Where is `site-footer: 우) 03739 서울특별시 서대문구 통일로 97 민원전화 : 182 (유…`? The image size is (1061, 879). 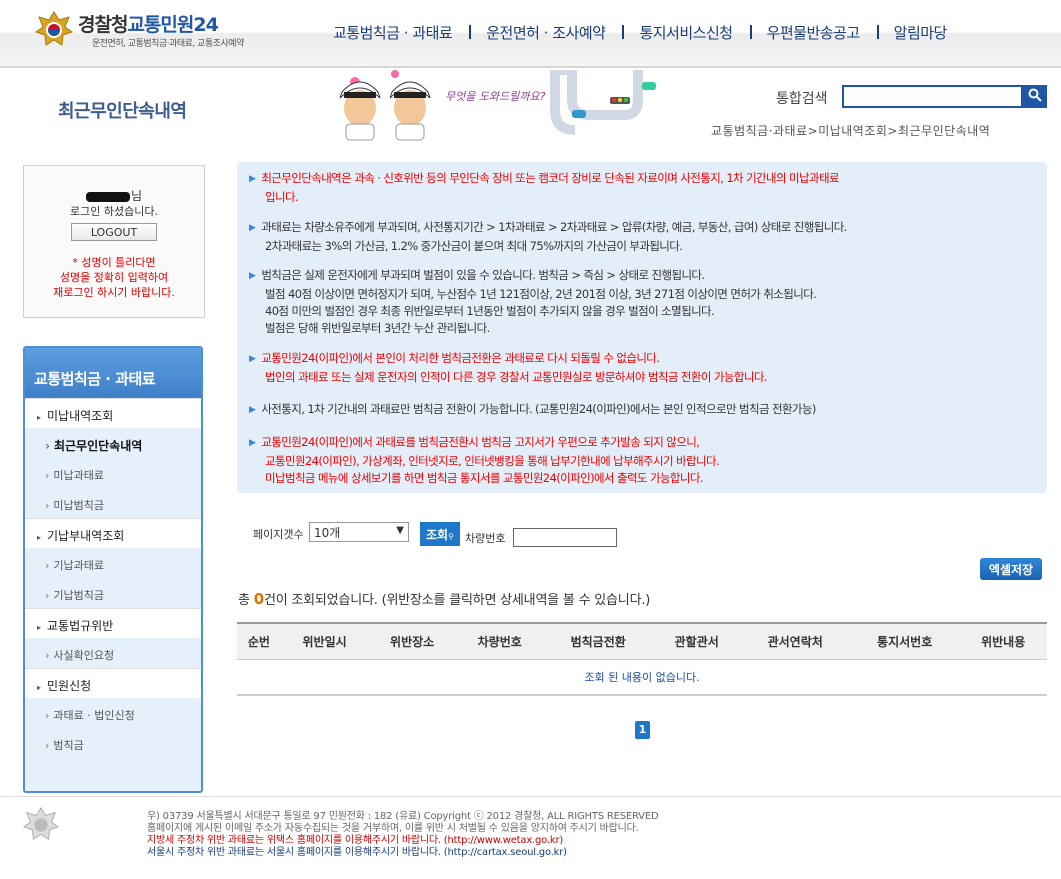 site-footer: 우) 03739 서울특별시 서대문구 통일로 97 민원전화 : 182 (유… is located at coordinates (530, 837).